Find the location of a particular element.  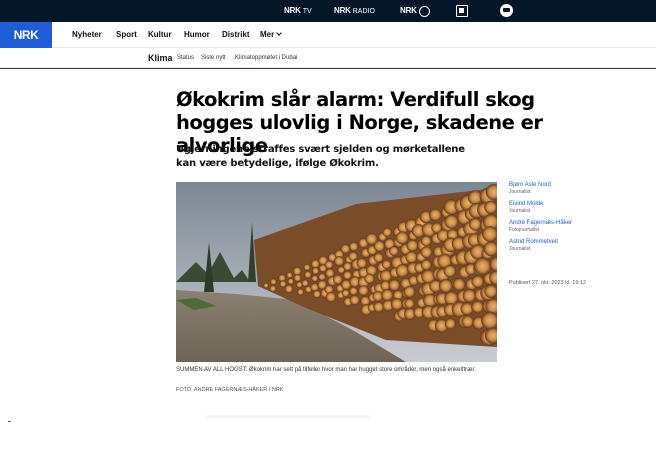

nrk-tv-label: TV is located at coordinates (307, 11).